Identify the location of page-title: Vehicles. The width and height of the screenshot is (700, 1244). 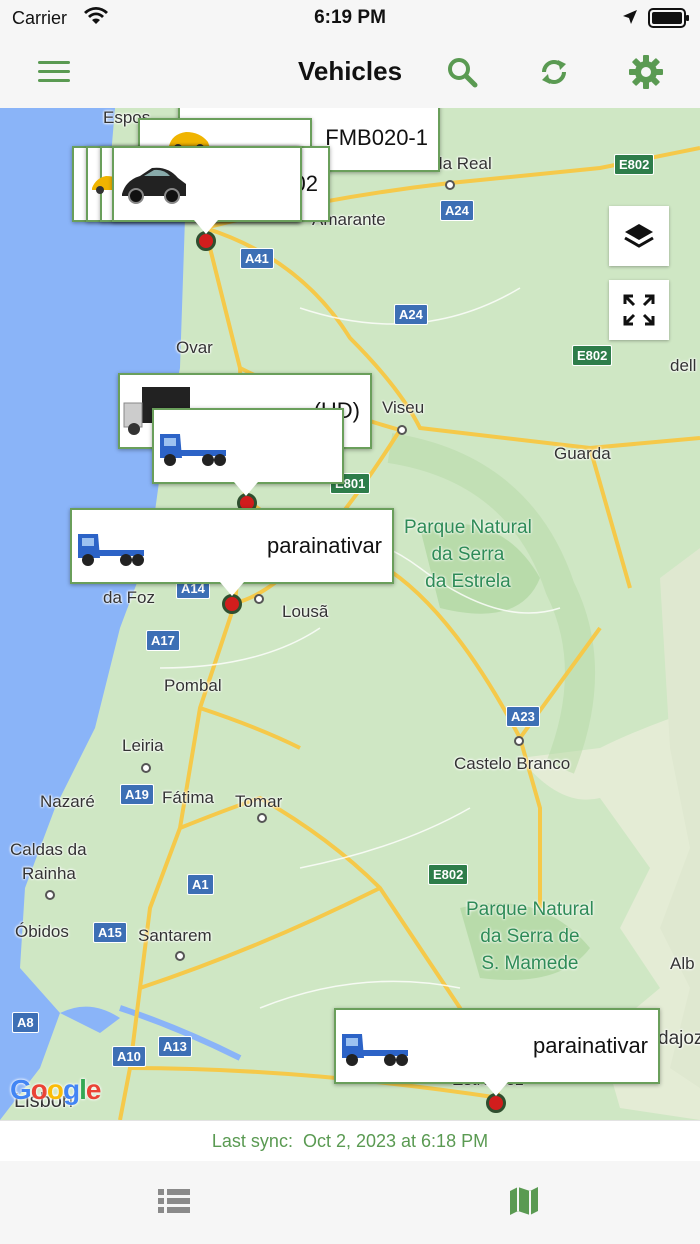
(350, 71).